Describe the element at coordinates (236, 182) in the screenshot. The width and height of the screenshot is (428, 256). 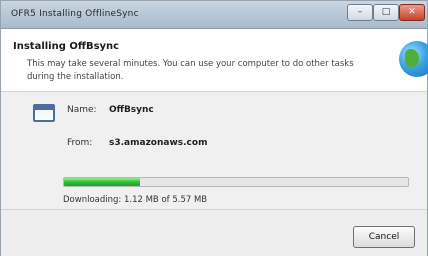
I see `download-progress-bar` at that location.